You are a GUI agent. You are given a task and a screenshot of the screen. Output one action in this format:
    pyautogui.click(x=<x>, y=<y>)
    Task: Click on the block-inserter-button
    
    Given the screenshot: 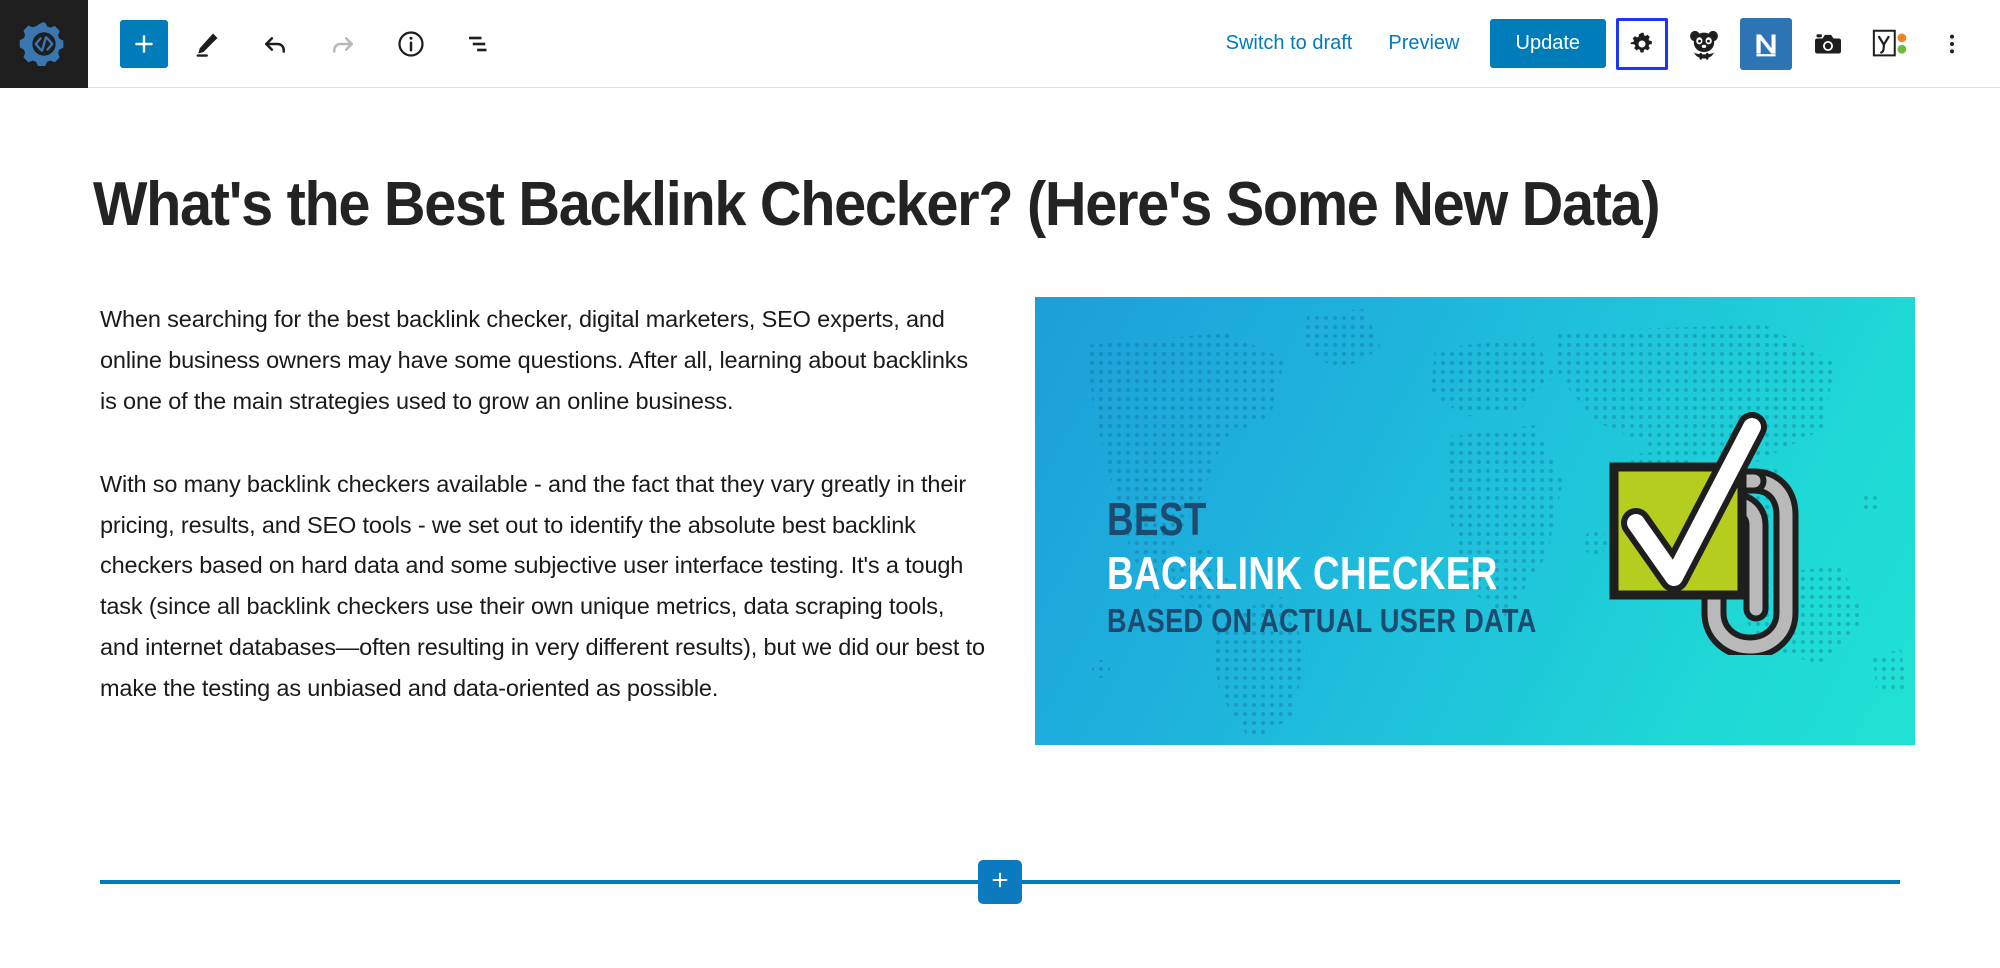 What is the action you would take?
    pyautogui.click(x=1000, y=882)
    